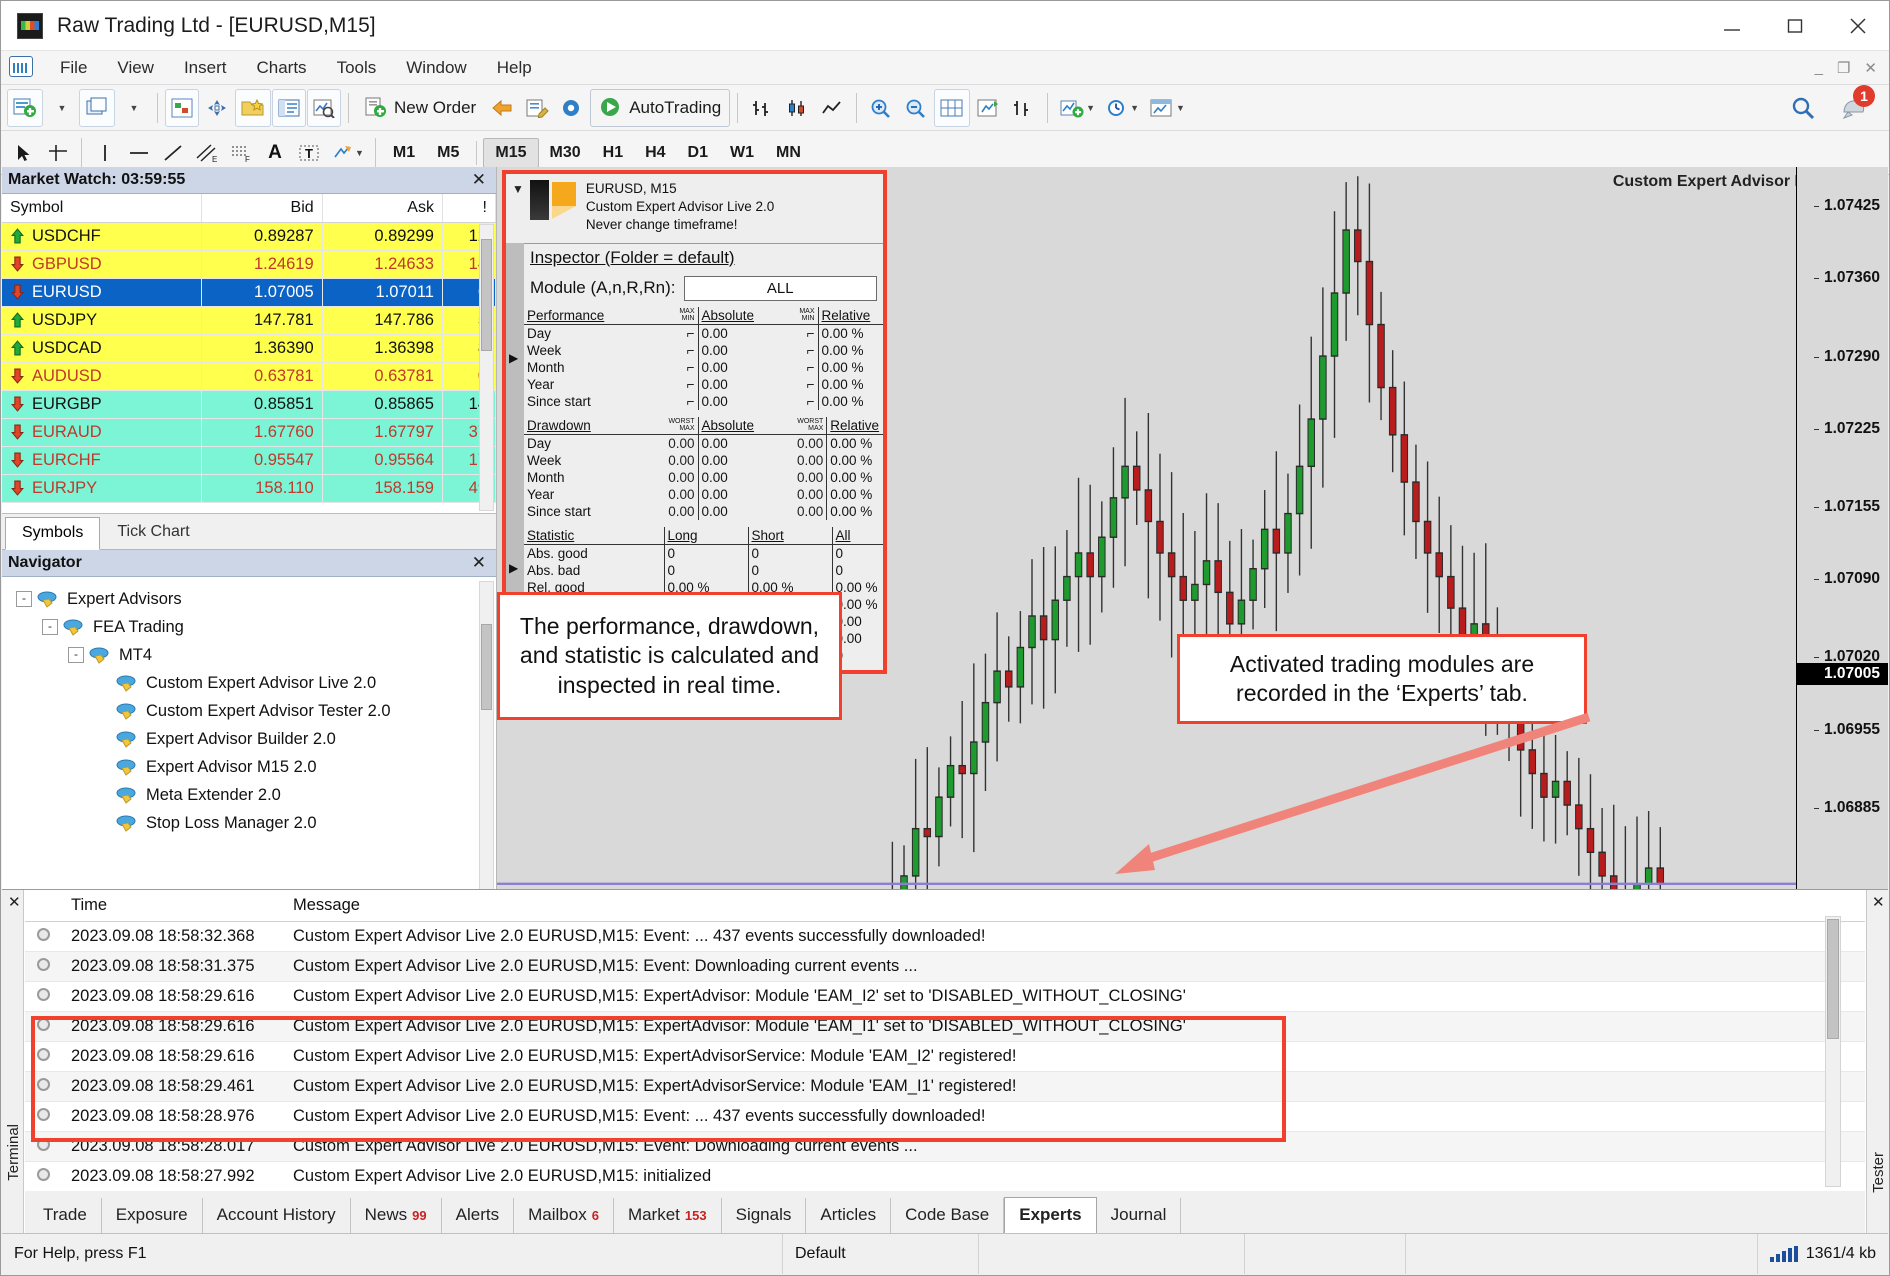 Image resolution: width=1890 pixels, height=1276 pixels. Describe the element at coordinates (14, 902) in the screenshot. I see `terminal-close-icon: ✕` at that location.